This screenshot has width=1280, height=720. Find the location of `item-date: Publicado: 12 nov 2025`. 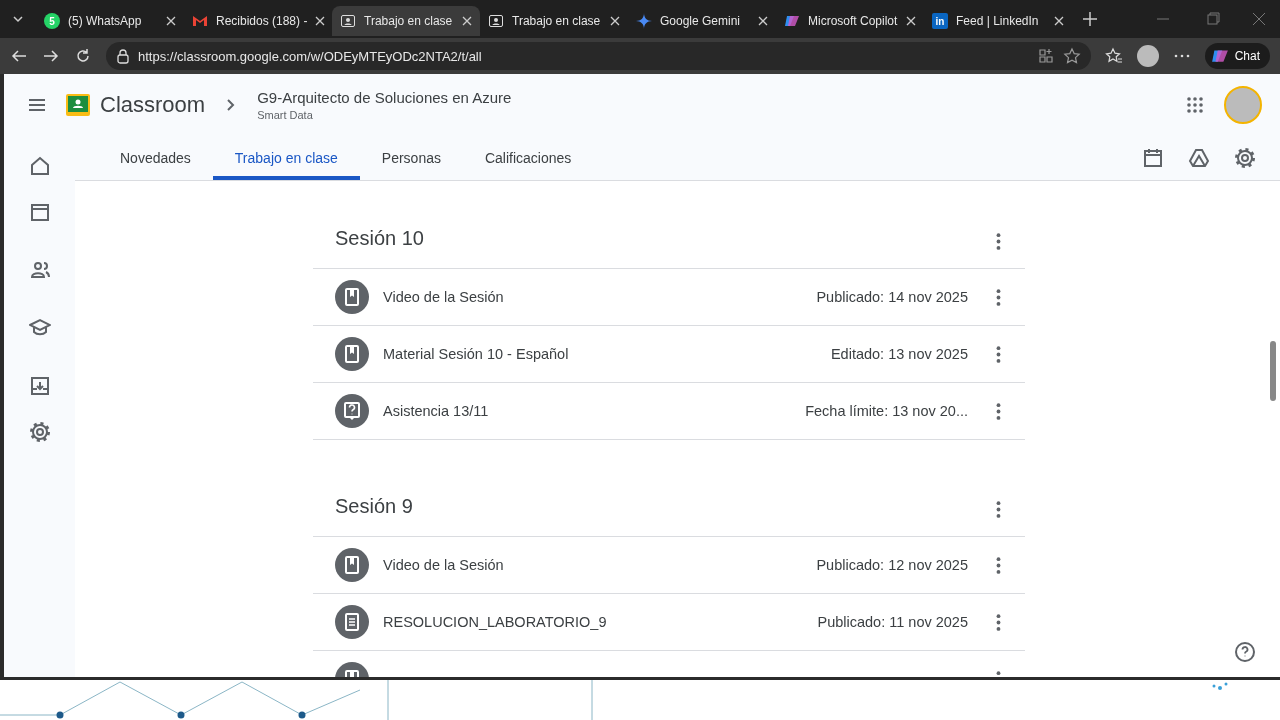

item-date: Publicado: 12 nov 2025 is located at coordinates (892, 565).